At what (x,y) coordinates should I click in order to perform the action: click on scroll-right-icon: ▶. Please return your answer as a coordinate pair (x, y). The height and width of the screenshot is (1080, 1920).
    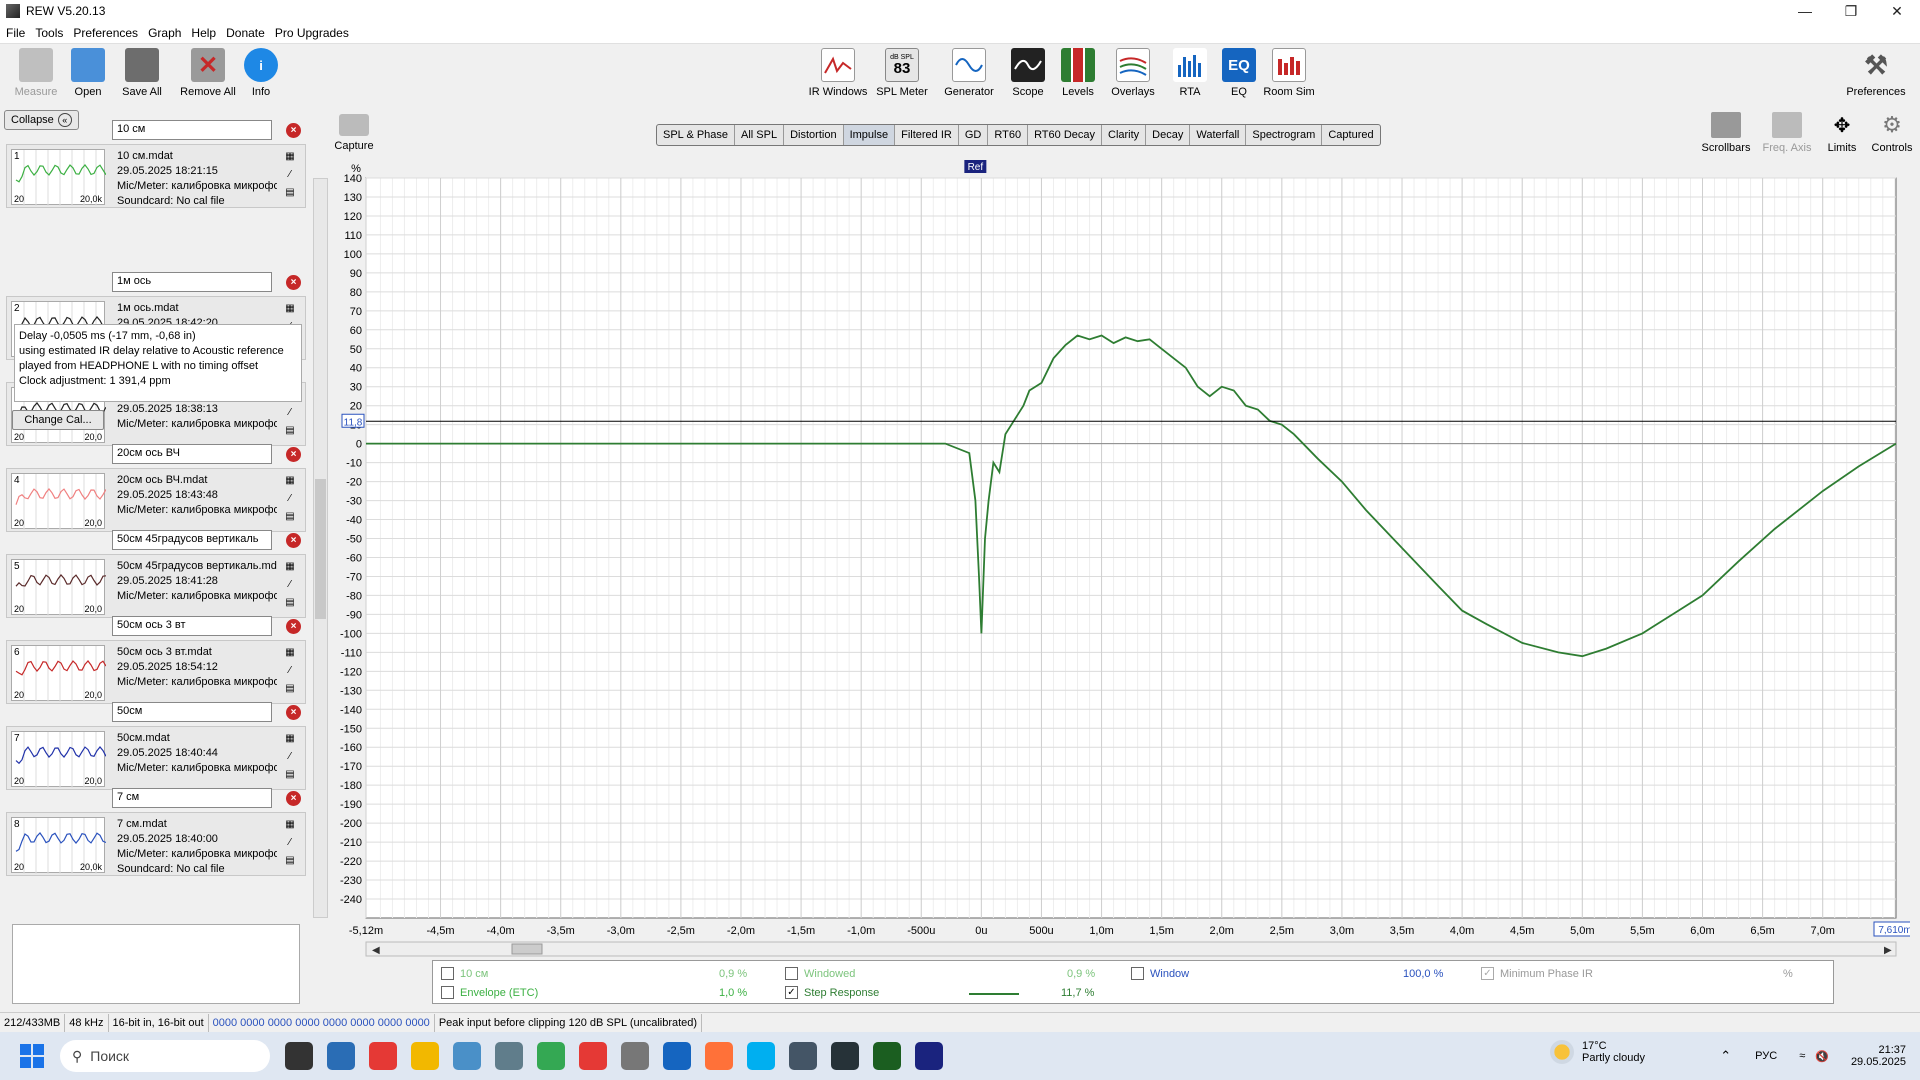
    Looking at the image, I should click on (1888, 950).